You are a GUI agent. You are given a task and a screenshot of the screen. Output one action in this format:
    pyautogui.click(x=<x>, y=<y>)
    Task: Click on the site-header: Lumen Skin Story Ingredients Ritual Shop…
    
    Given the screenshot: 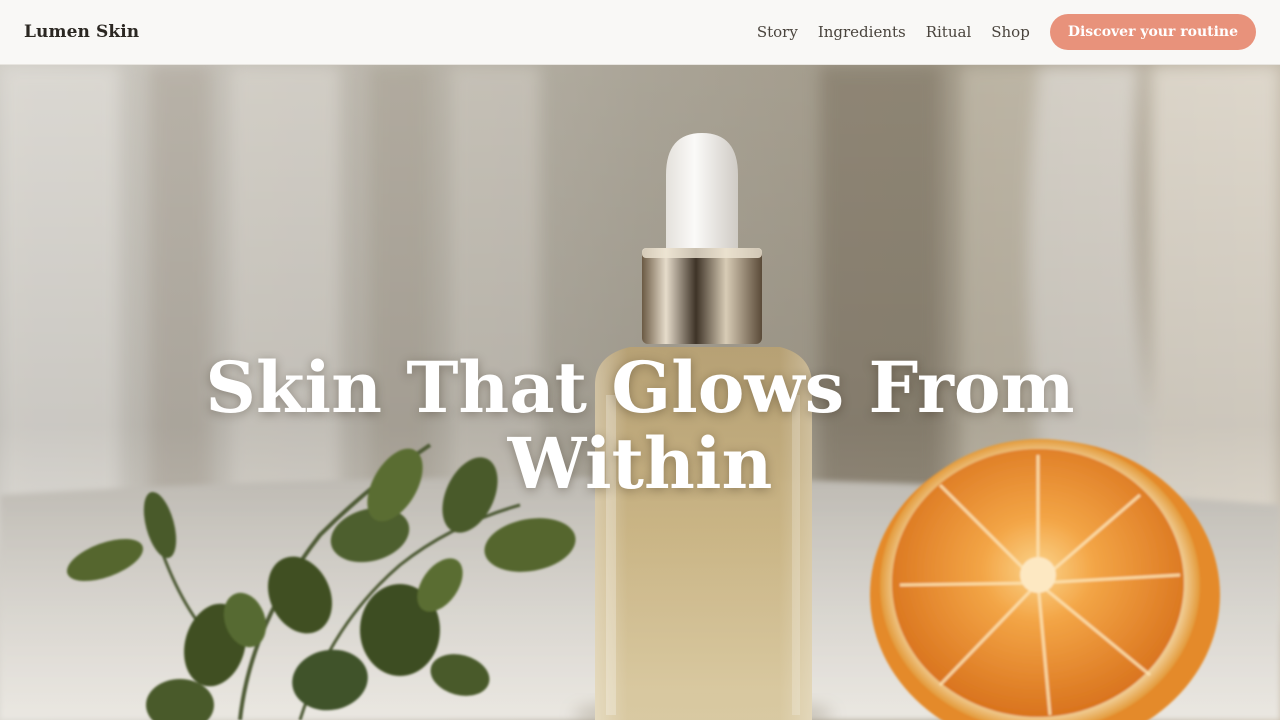 What is the action you would take?
    pyautogui.click(x=640, y=32)
    